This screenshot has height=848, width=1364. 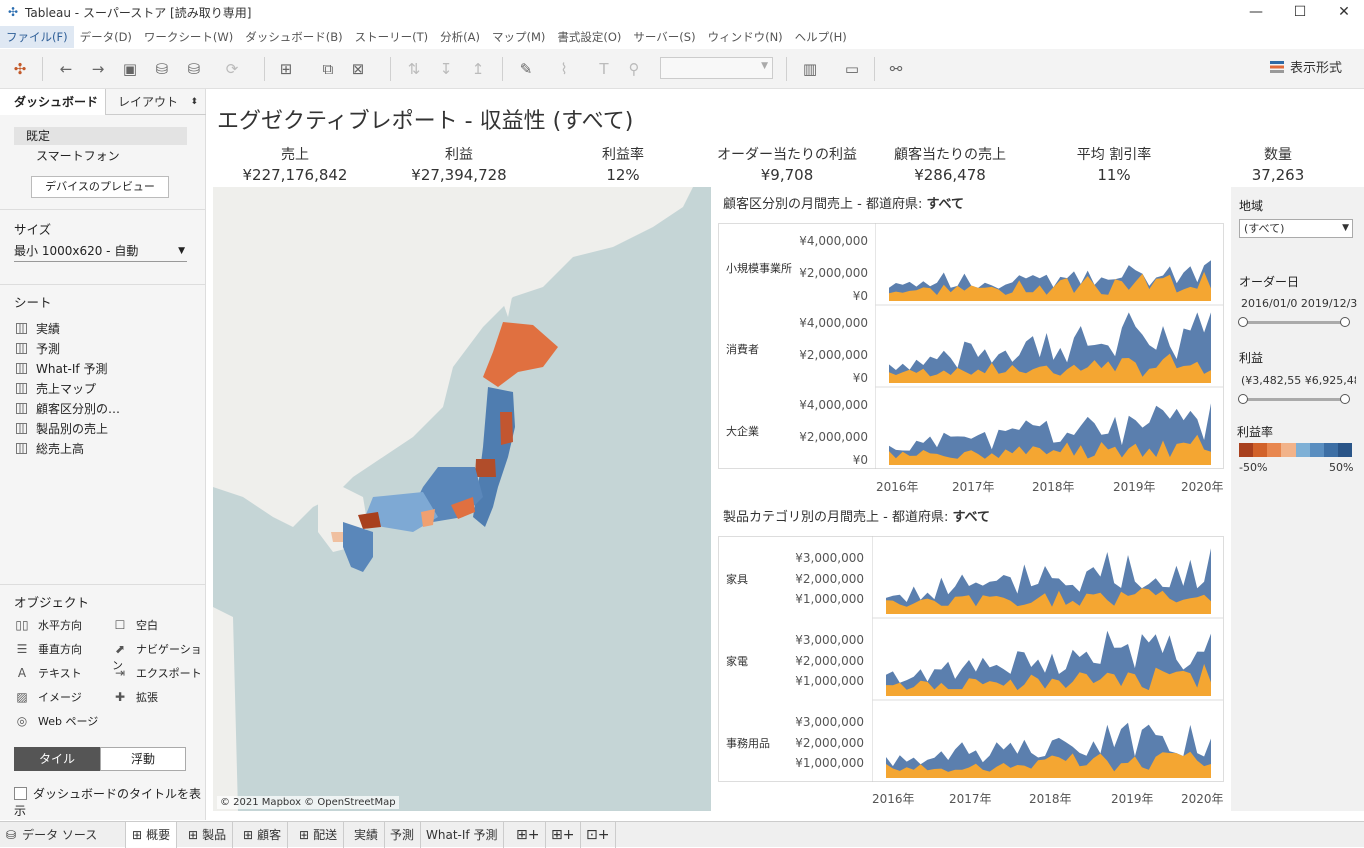 I want to click on menu-analysis: 分析(A), so click(x=460, y=37).